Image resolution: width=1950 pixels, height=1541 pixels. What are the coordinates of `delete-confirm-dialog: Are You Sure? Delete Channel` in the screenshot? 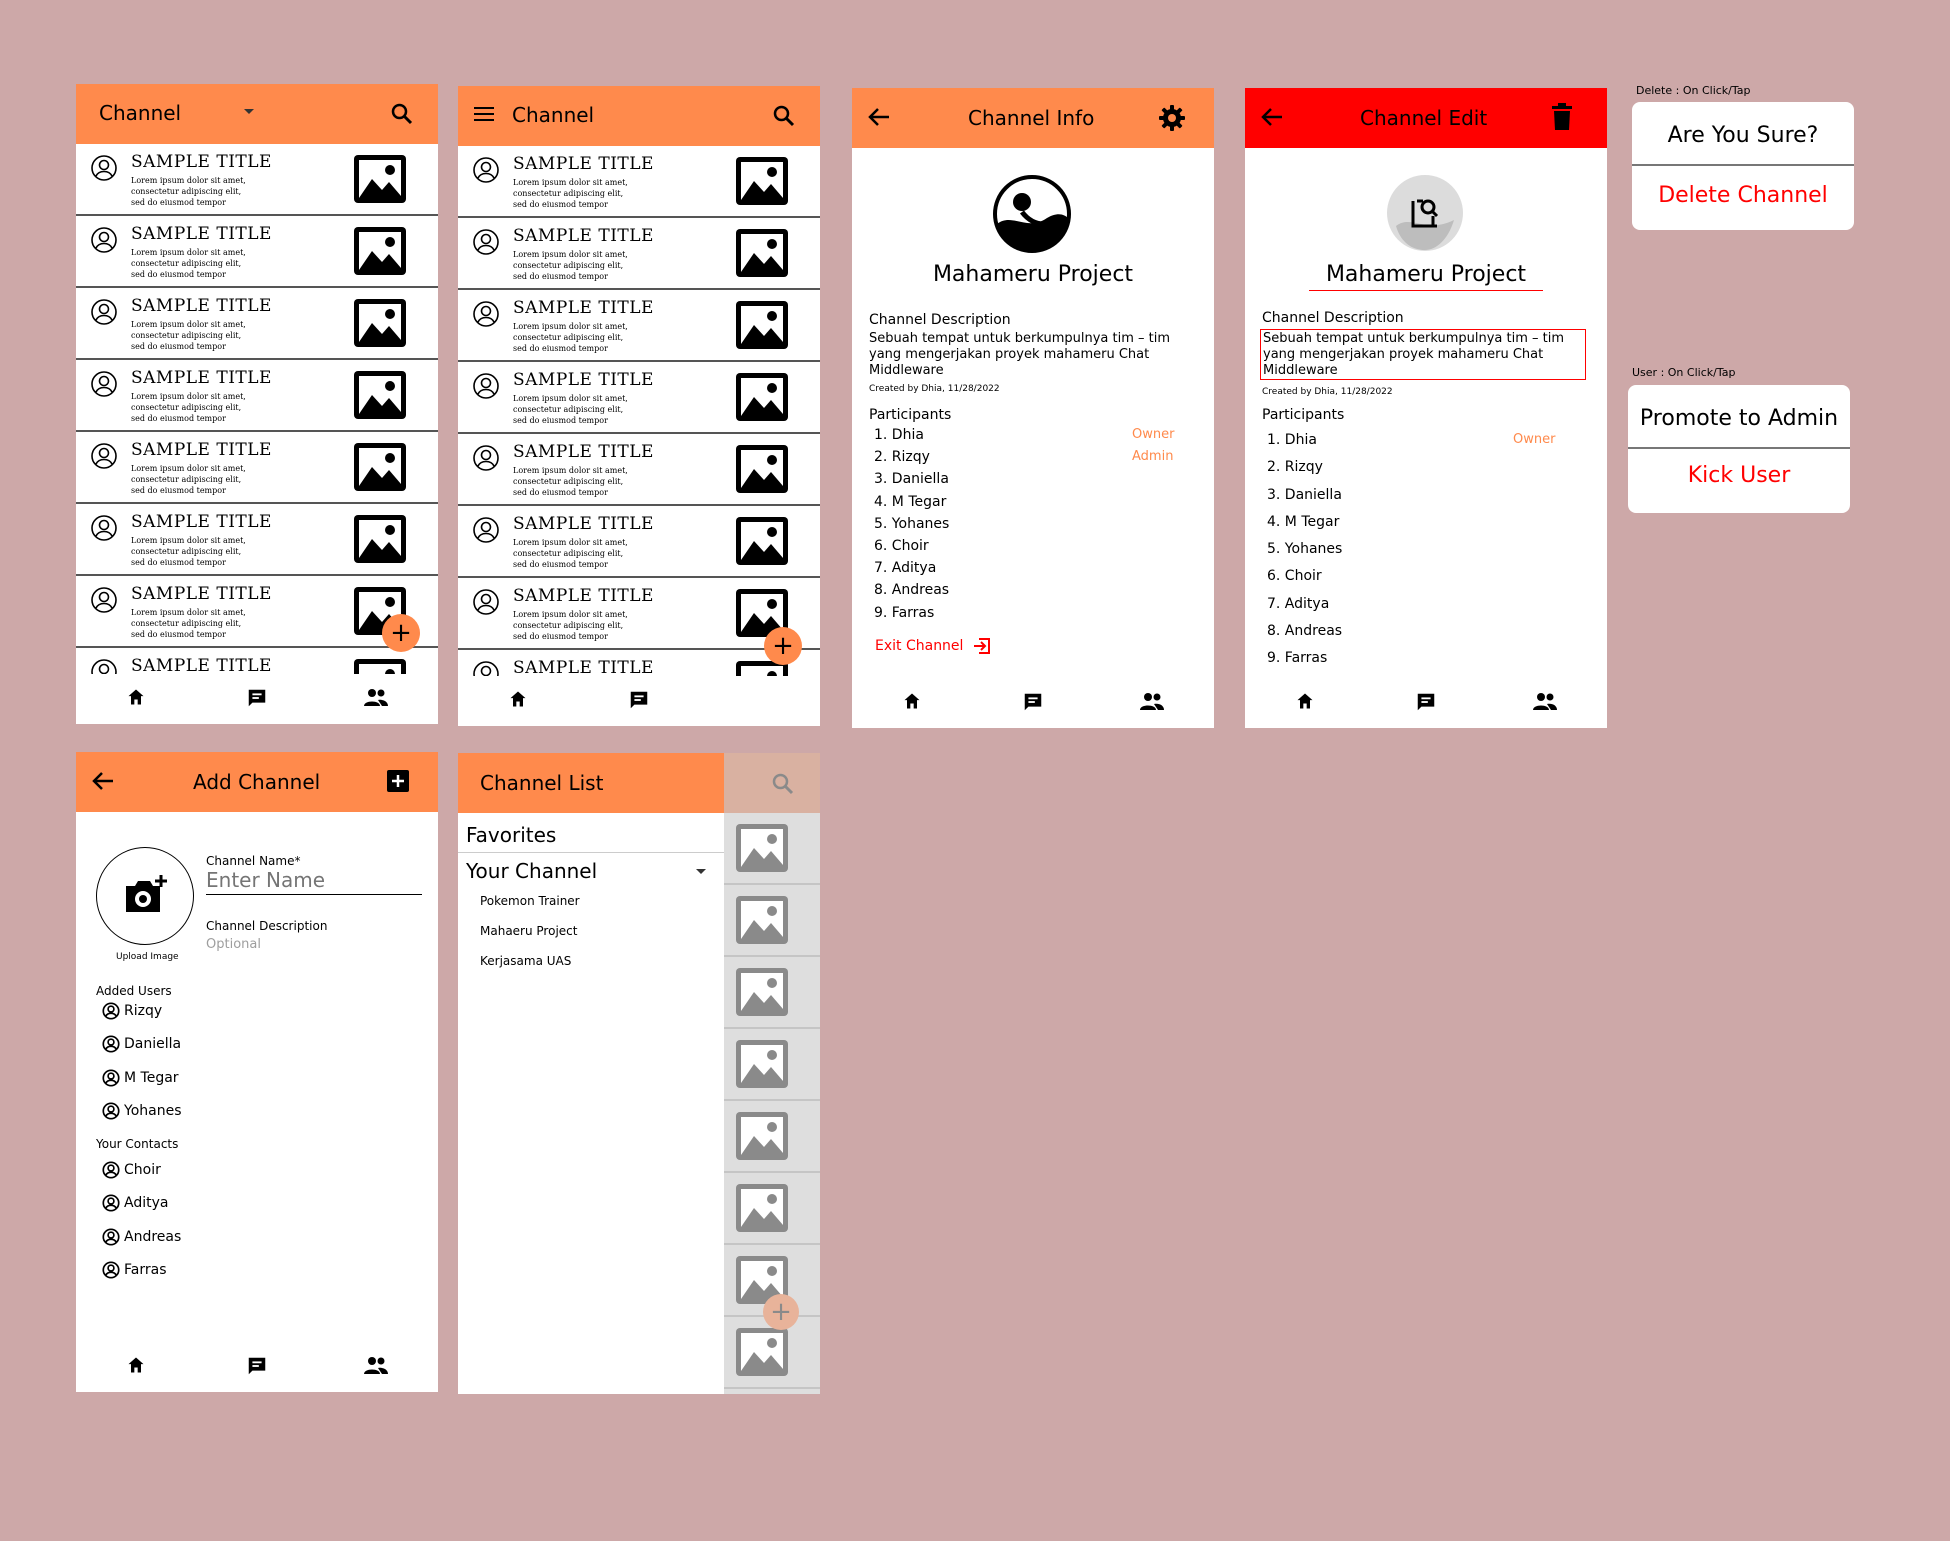 It's located at (1743, 166).